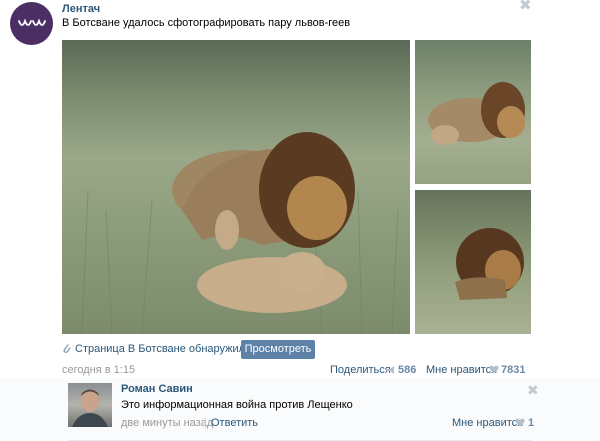 This screenshot has width=600, height=441. I want to click on comment-like-count: 1, so click(531, 423).